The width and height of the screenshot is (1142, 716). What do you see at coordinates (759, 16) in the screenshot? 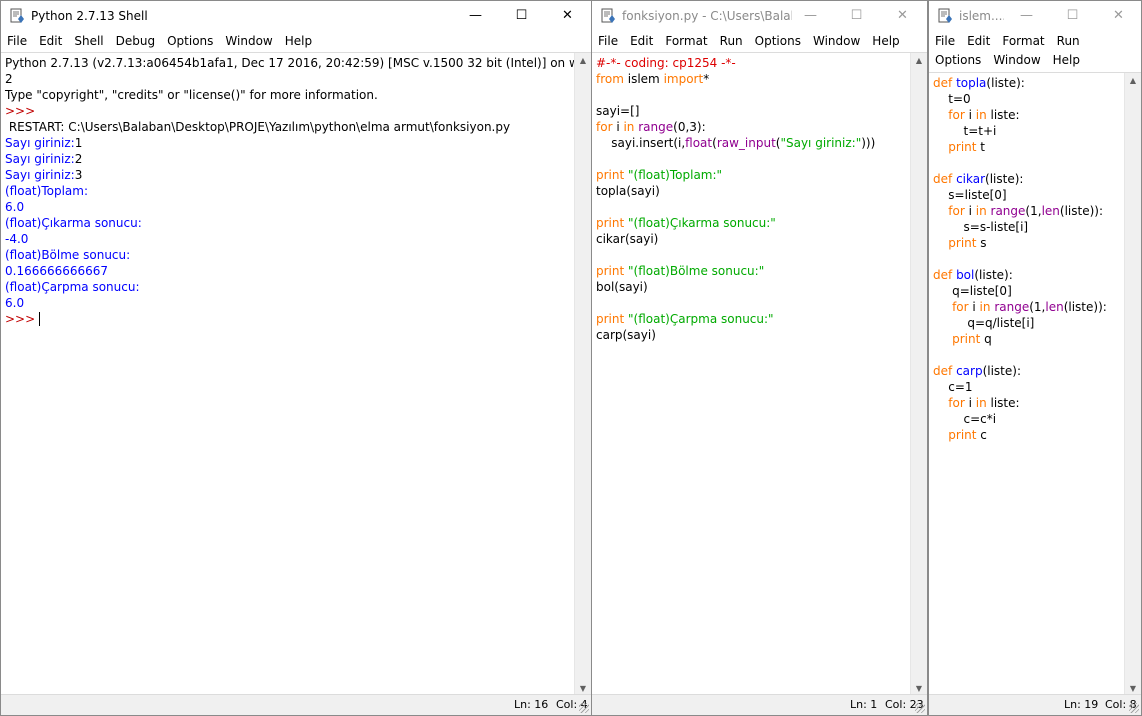
I see `fonksiyon-titlebar: fonksiyon.py - C:\Users\Balab... — ☐ ✕` at bounding box center [759, 16].